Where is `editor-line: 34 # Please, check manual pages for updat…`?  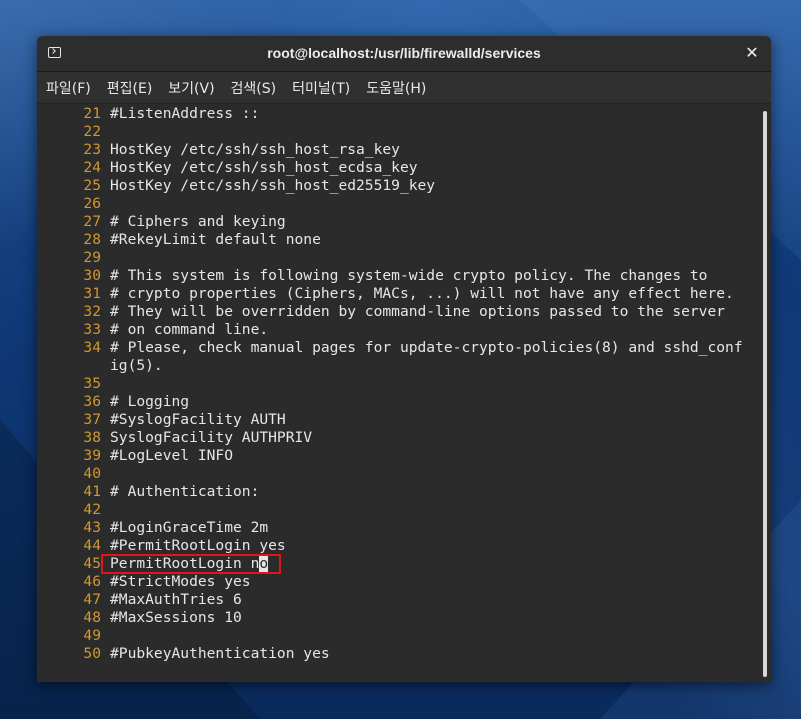
editor-line: 34 # Please, check manual pages for updat… is located at coordinates (398, 348).